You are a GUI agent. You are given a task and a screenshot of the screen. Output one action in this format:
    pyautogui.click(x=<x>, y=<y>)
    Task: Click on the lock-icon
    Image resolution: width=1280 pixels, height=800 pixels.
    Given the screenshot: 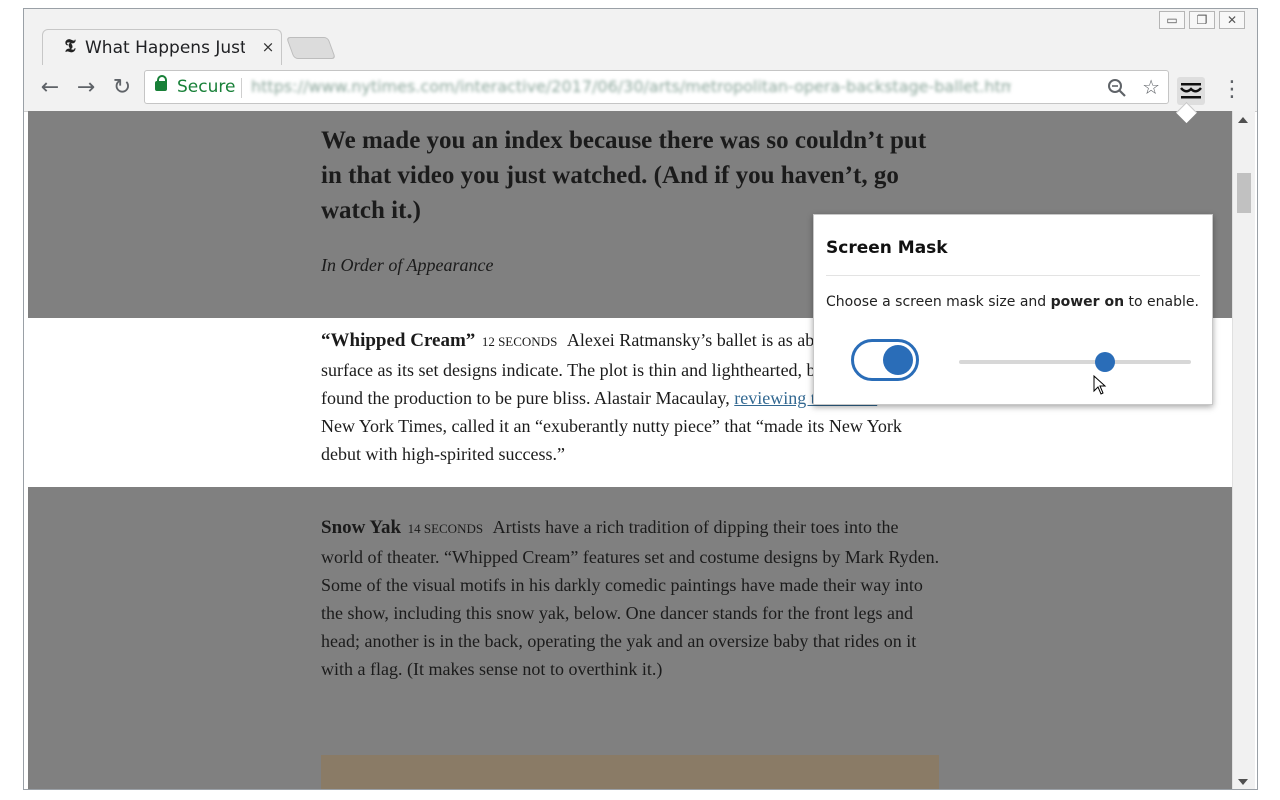 What is the action you would take?
    pyautogui.click(x=161, y=83)
    